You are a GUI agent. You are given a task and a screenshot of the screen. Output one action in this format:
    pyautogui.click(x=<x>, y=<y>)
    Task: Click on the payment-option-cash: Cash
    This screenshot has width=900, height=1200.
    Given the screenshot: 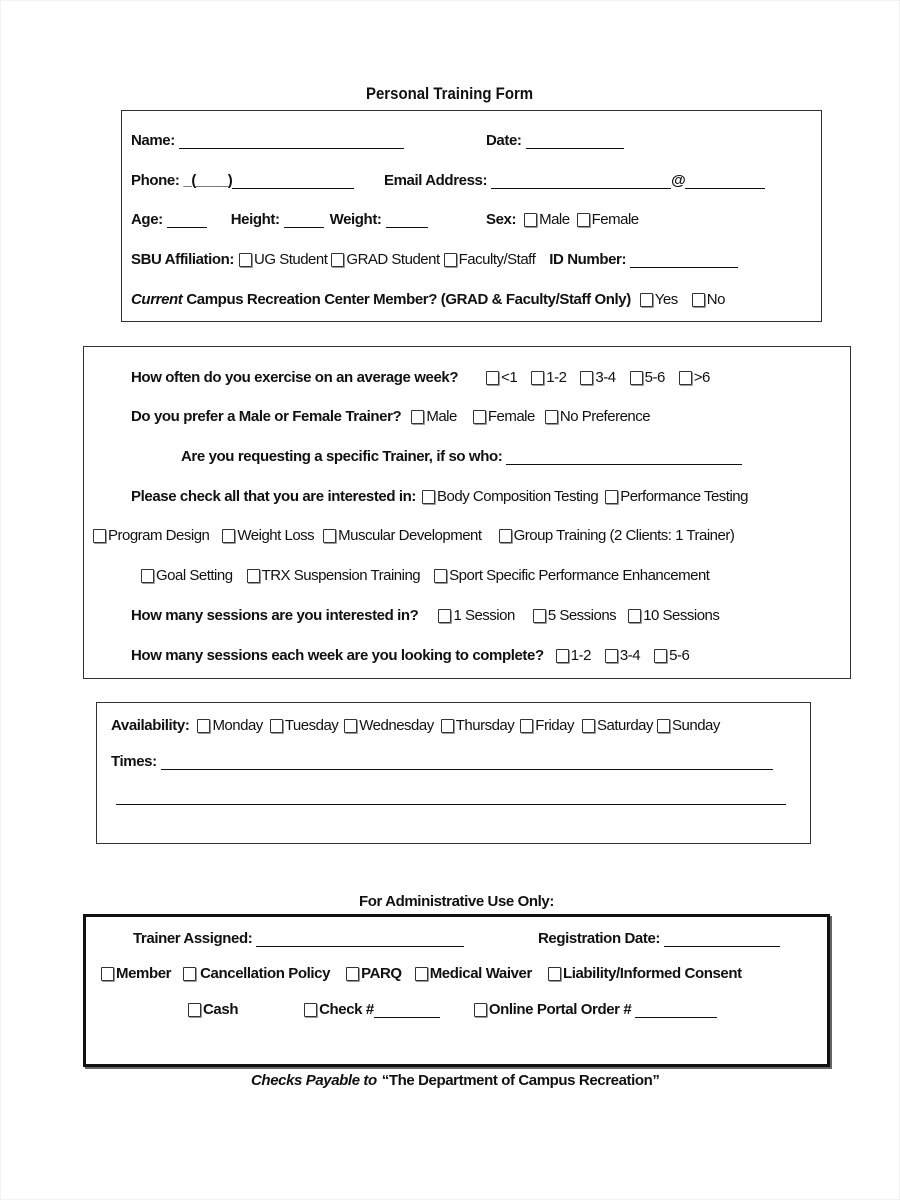 What is the action you would take?
    pyautogui.click(x=213, y=1010)
    